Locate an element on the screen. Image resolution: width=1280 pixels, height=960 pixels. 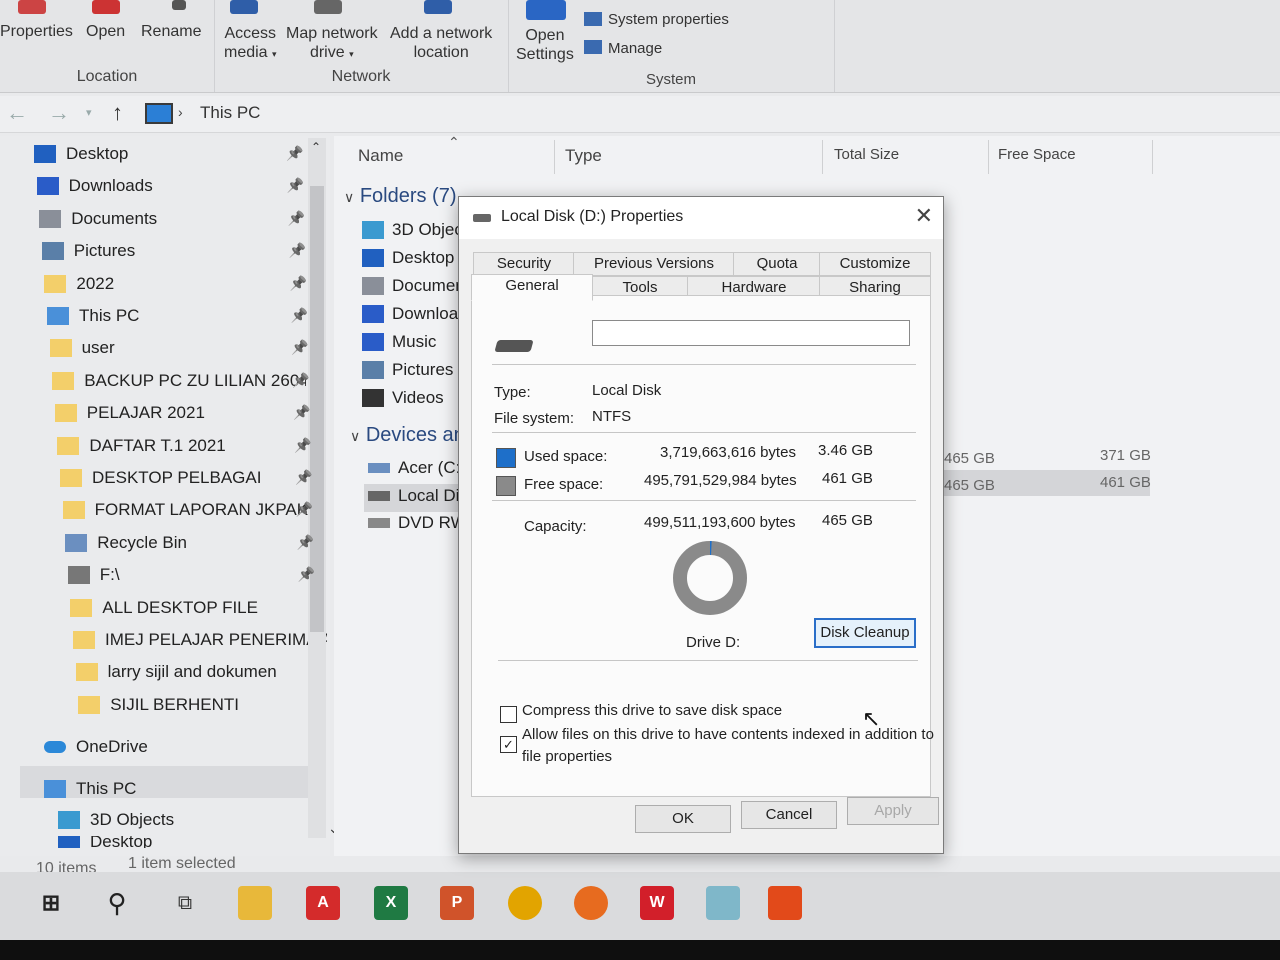
windows-start-icon: ⊞ is located at coordinates (51, 903).